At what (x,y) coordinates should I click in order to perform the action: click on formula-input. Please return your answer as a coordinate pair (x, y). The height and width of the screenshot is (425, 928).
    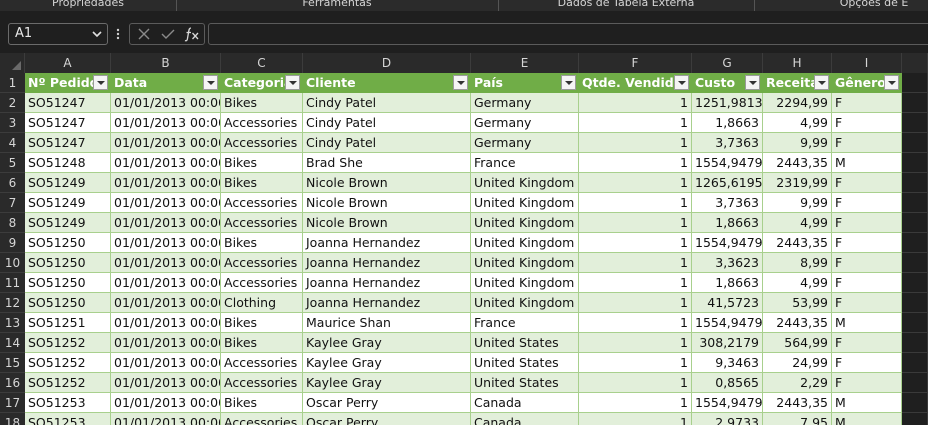
    Looking at the image, I should click on (568, 34).